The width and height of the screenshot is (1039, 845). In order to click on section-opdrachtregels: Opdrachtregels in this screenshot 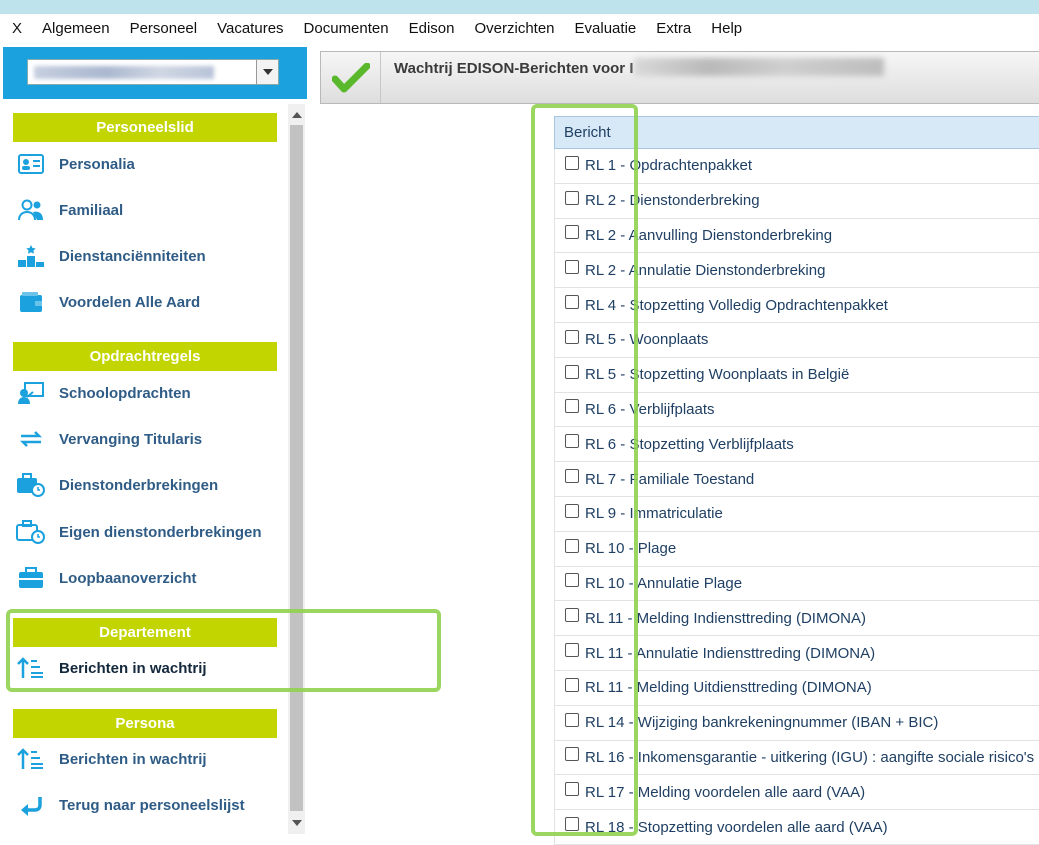, I will do `click(145, 356)`.